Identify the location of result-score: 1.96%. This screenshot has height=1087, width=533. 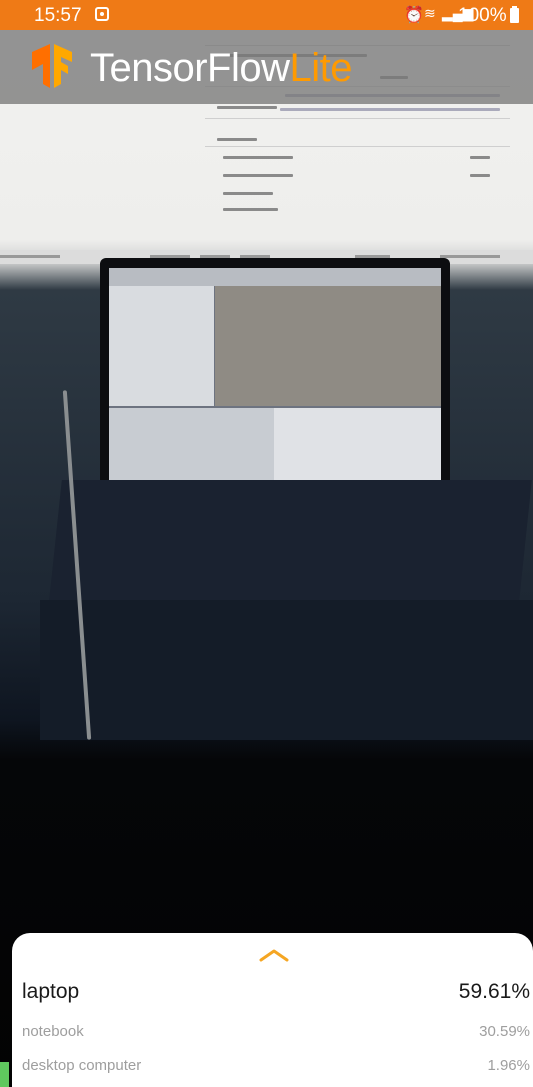
(508, 1065).